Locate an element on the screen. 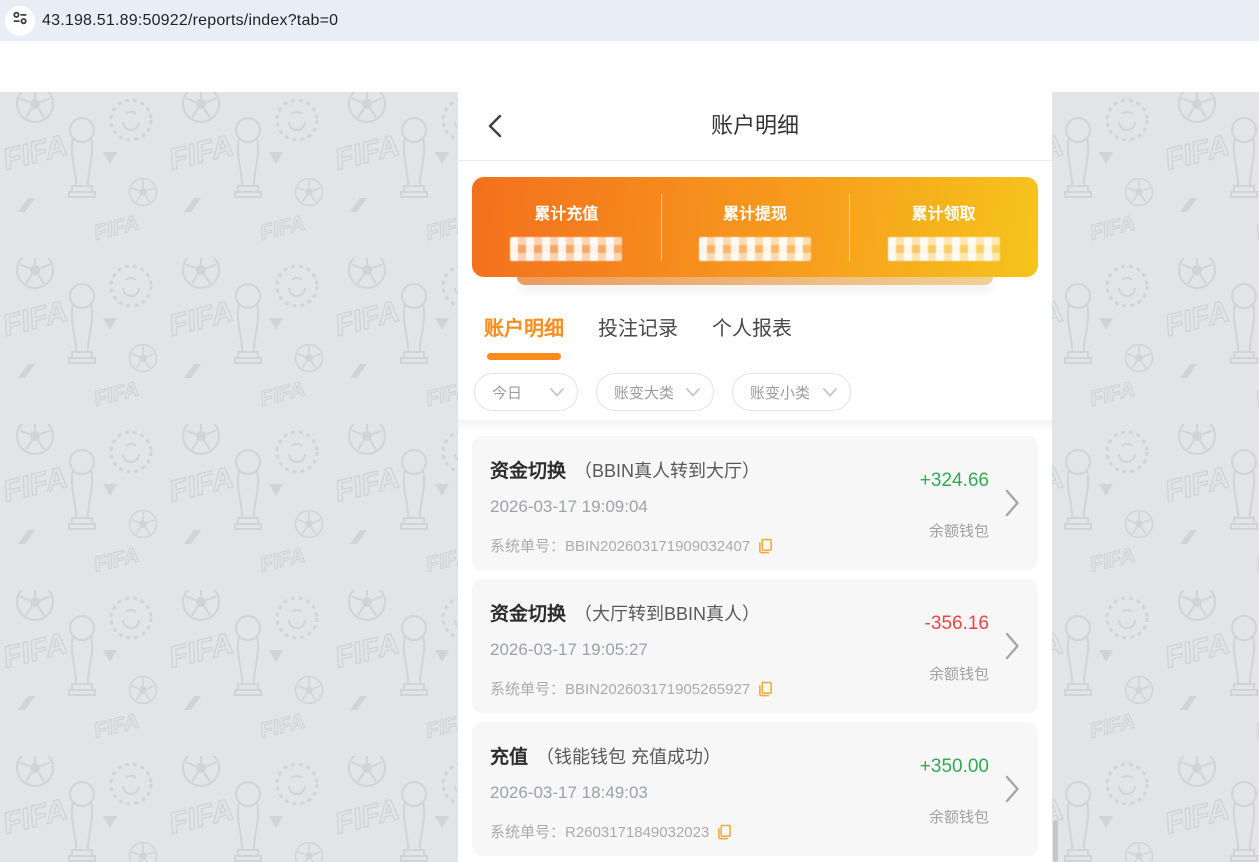 Image resolution: width=1259 pixels, height=862 pixels. tab-bet-records: 投注记录 is located at coordinates (638, 326).